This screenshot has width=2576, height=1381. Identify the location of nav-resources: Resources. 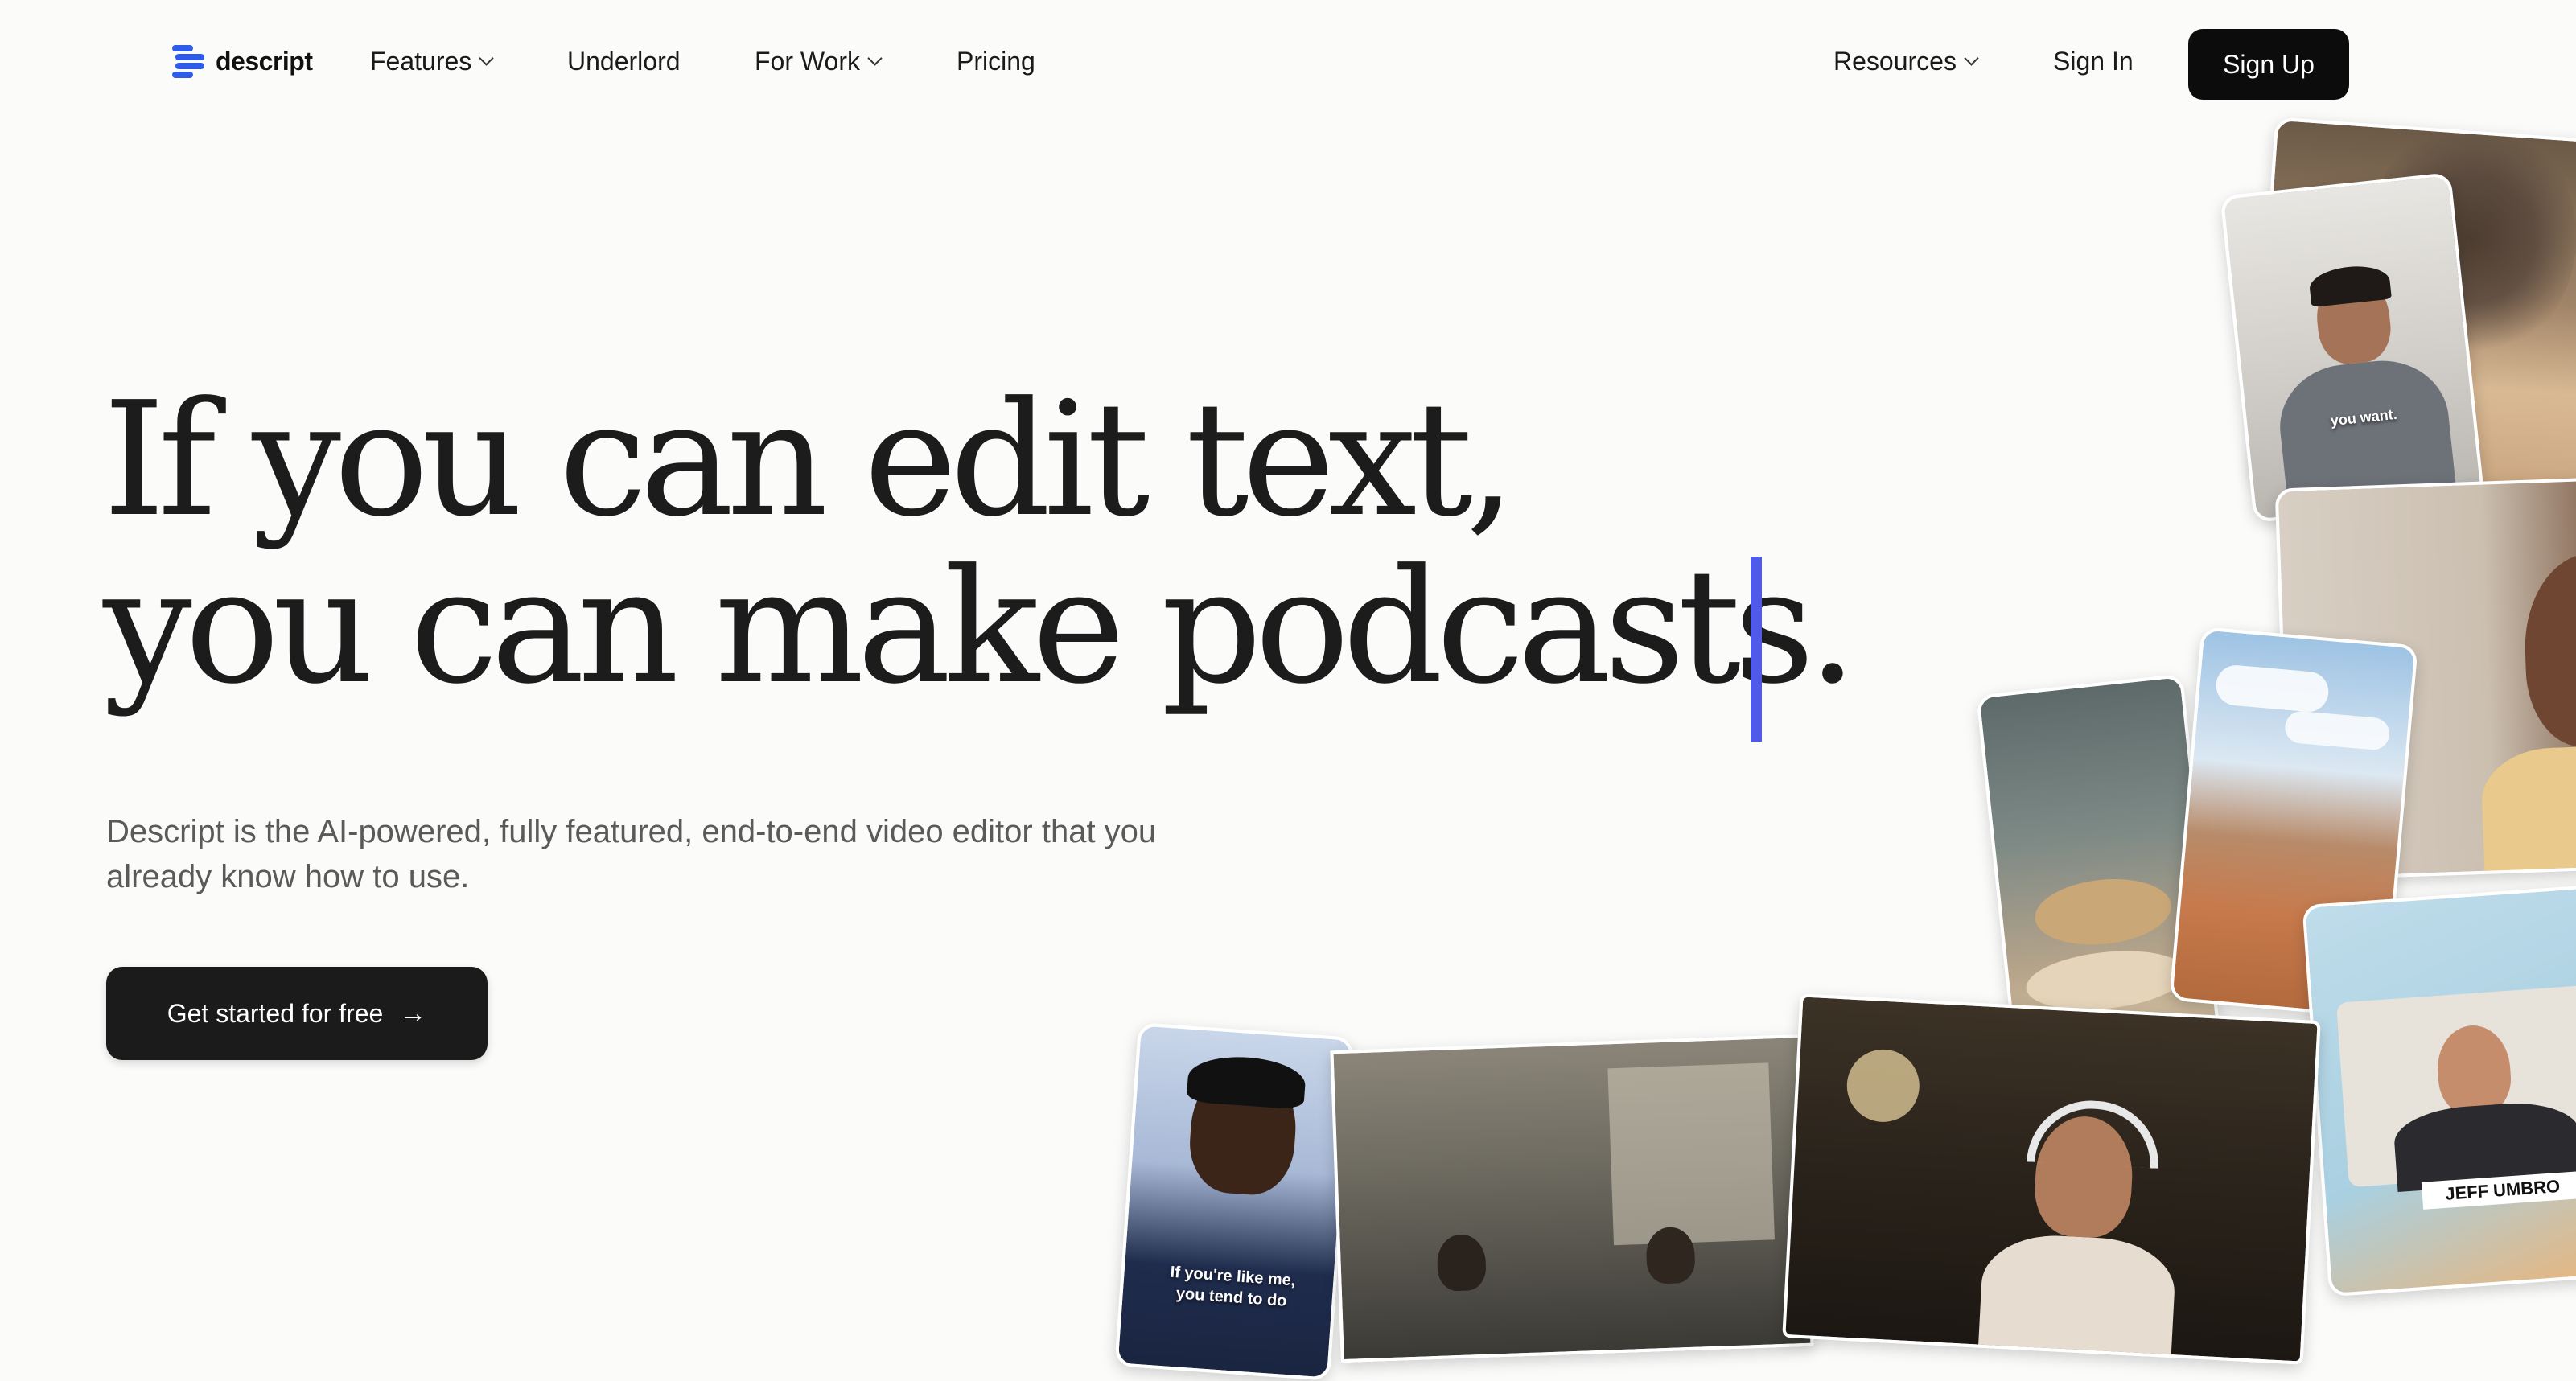
(1906, 62).